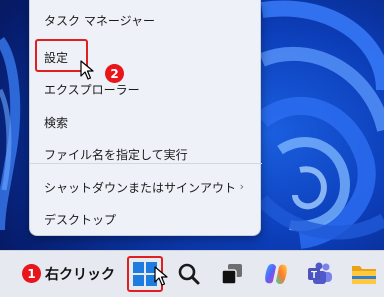 The width and height of the screenshot is (384, 297). I want to click on menu-item-file-explorer: エクスプローラー, so click(146, 89).